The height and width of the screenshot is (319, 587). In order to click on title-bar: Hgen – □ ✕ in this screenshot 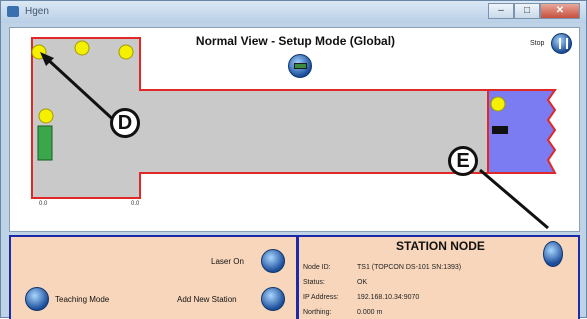, I will do `click(293, 12)`.